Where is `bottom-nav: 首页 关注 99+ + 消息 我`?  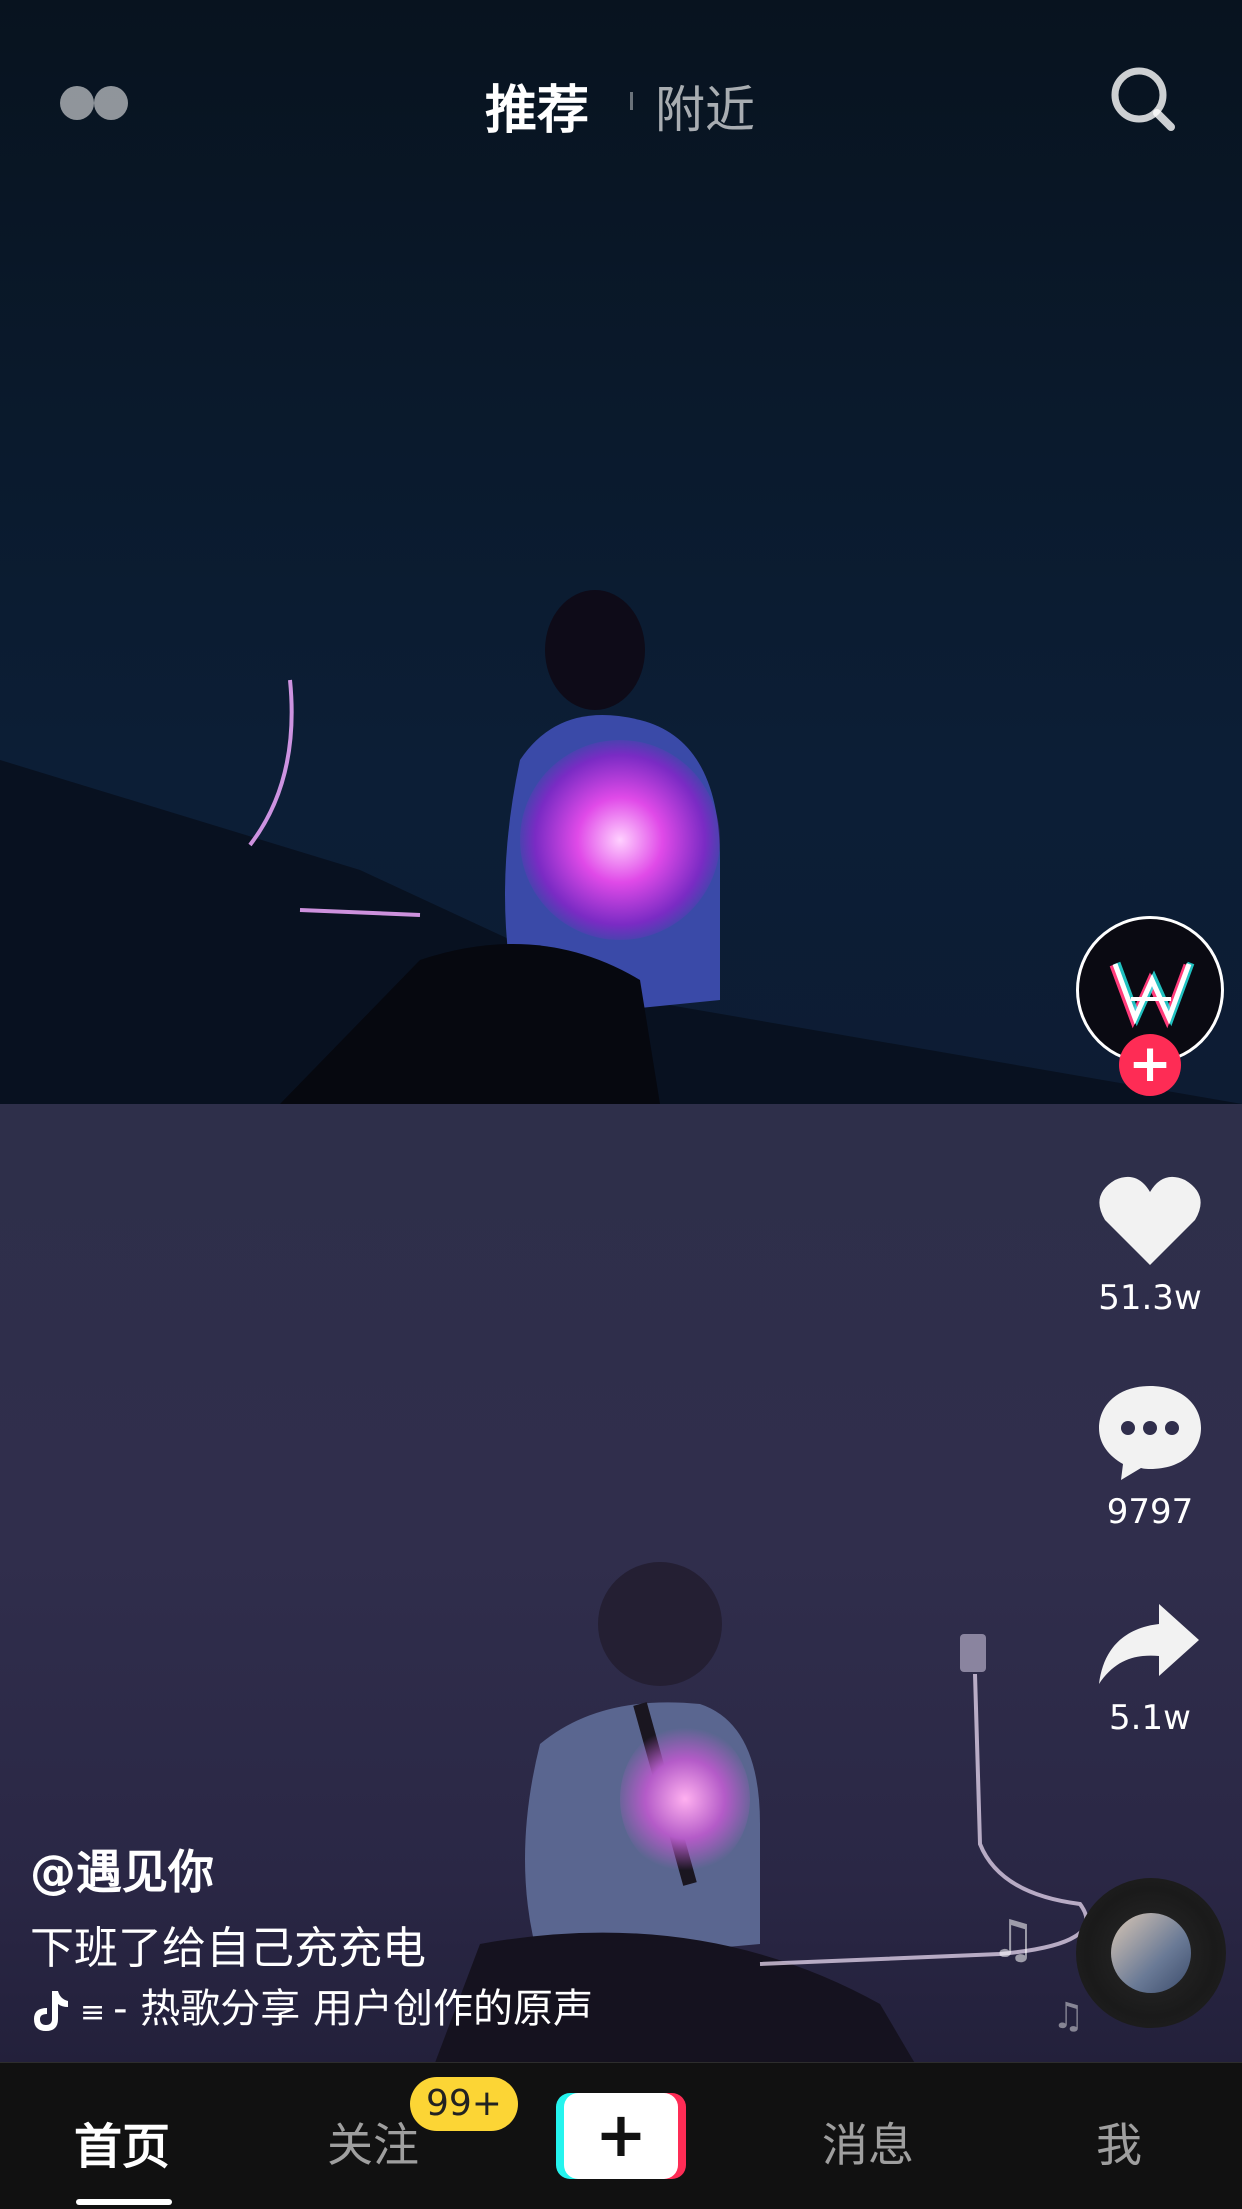 bottom-nav: 首页 关注 99+ + 消息 我 is located at coordinates (621, 2135).